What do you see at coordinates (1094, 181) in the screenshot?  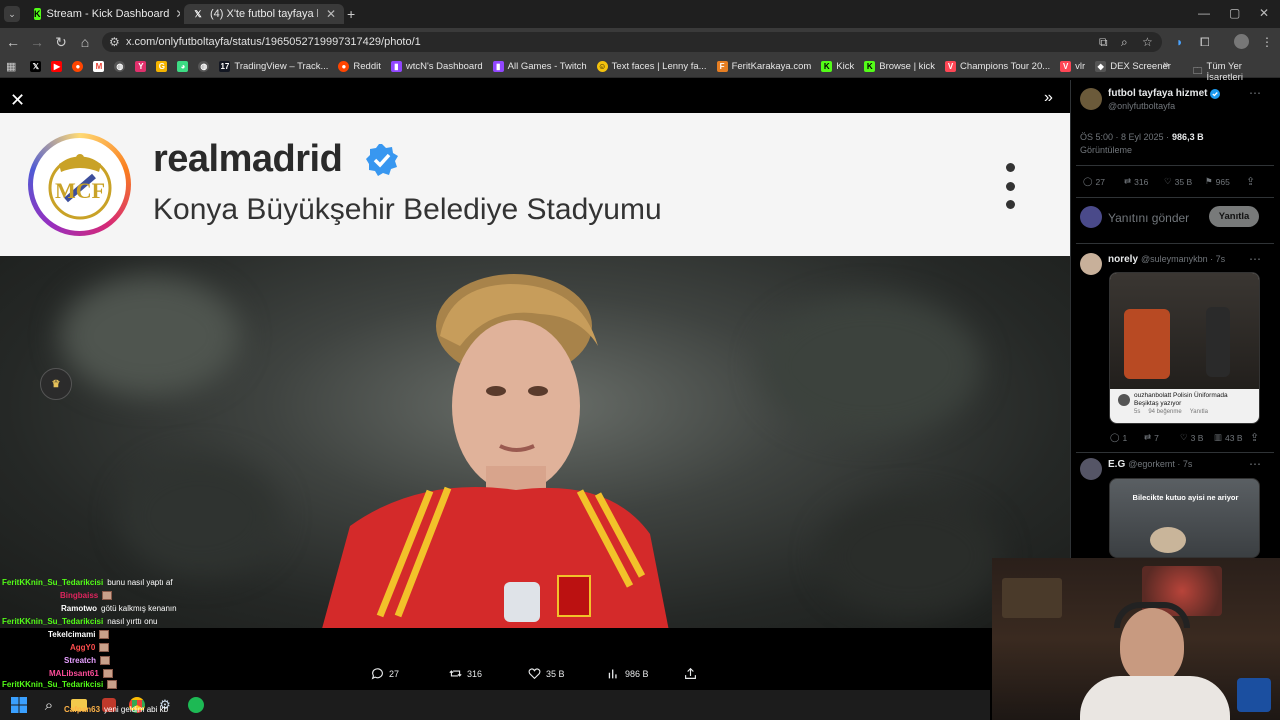 I see `sidebar-reply-stat: ◯ 27` at bounding box center [1094, 181].